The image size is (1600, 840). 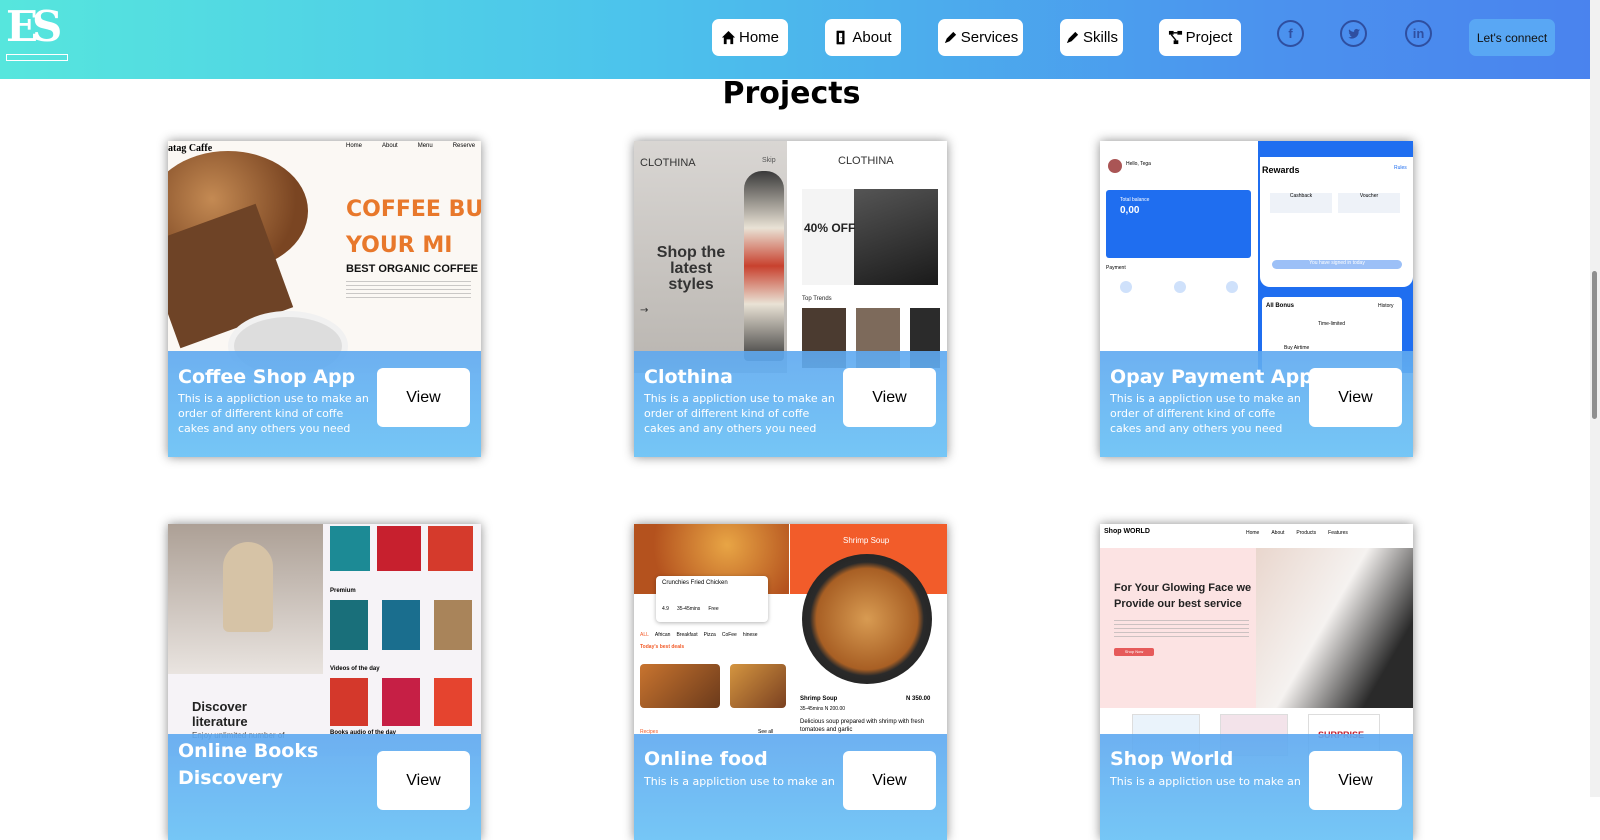 I want to click on card-title: Opay Payment App, so click(x=1211, y=377).